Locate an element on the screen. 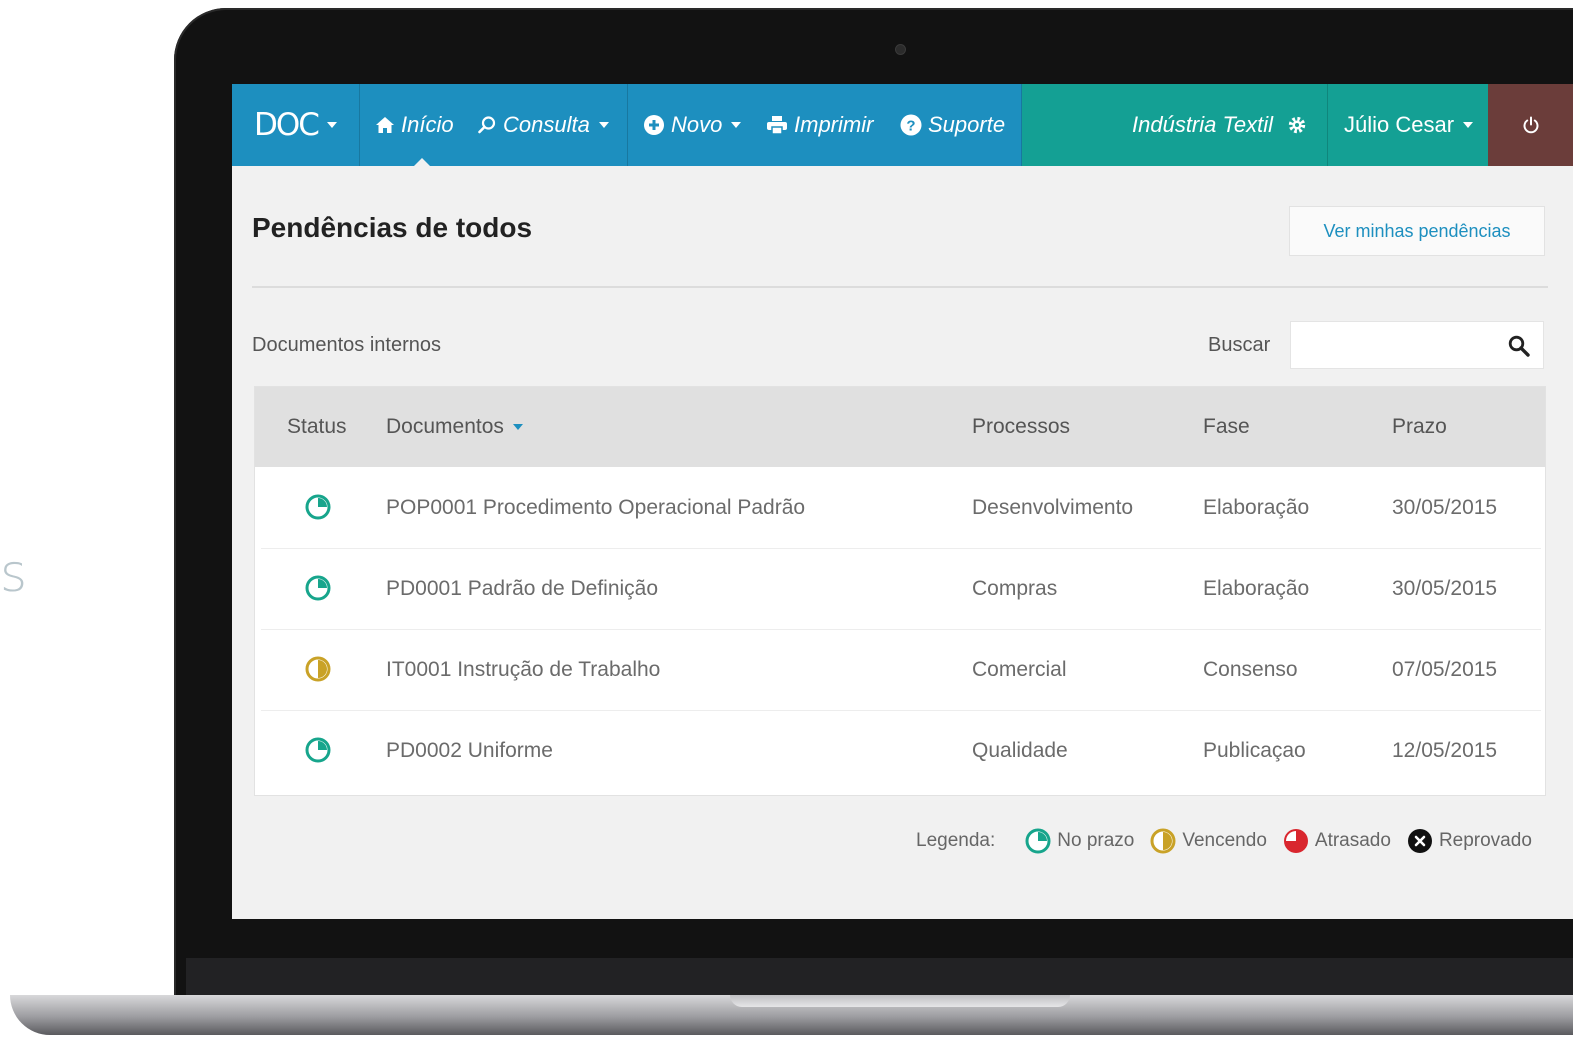  cell-prazo: 07/05/2015 is located at coordinates (1445, 669).